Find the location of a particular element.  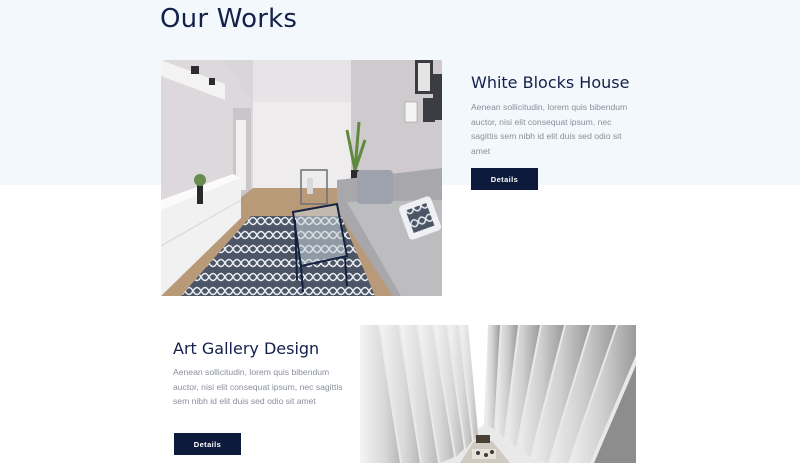

section-title: Our Works is located at coordinates (229, 19).